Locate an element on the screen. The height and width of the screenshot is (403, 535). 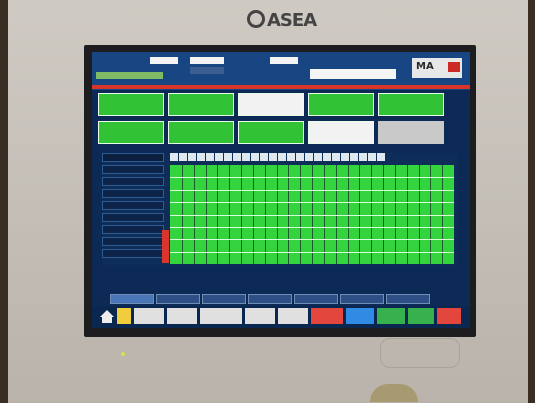
screen-tabs is located at coordinates (270, 299).